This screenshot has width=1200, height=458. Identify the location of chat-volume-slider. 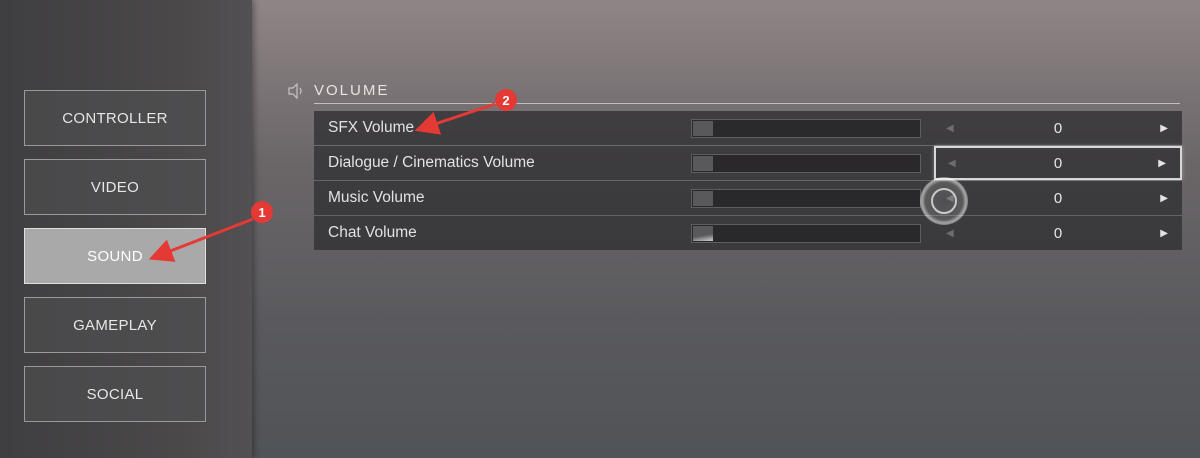
(806, 233).